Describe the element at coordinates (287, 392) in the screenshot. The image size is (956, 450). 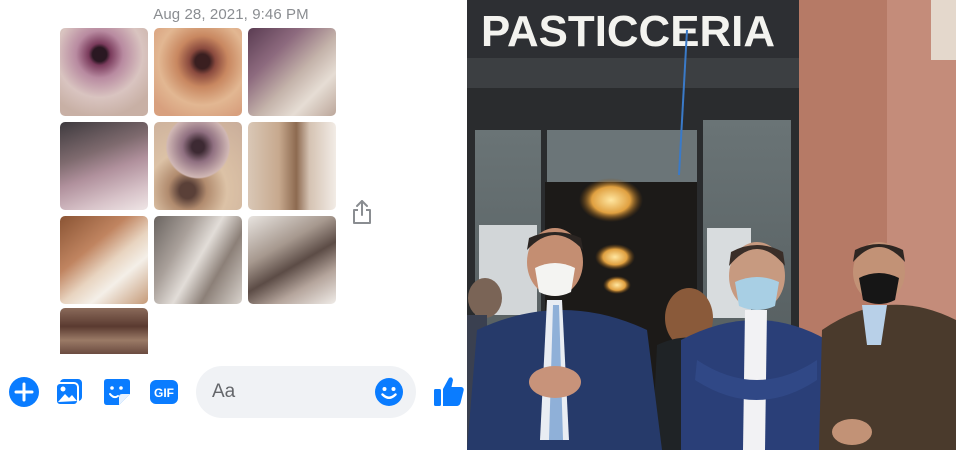
I see `message-input` at that location.